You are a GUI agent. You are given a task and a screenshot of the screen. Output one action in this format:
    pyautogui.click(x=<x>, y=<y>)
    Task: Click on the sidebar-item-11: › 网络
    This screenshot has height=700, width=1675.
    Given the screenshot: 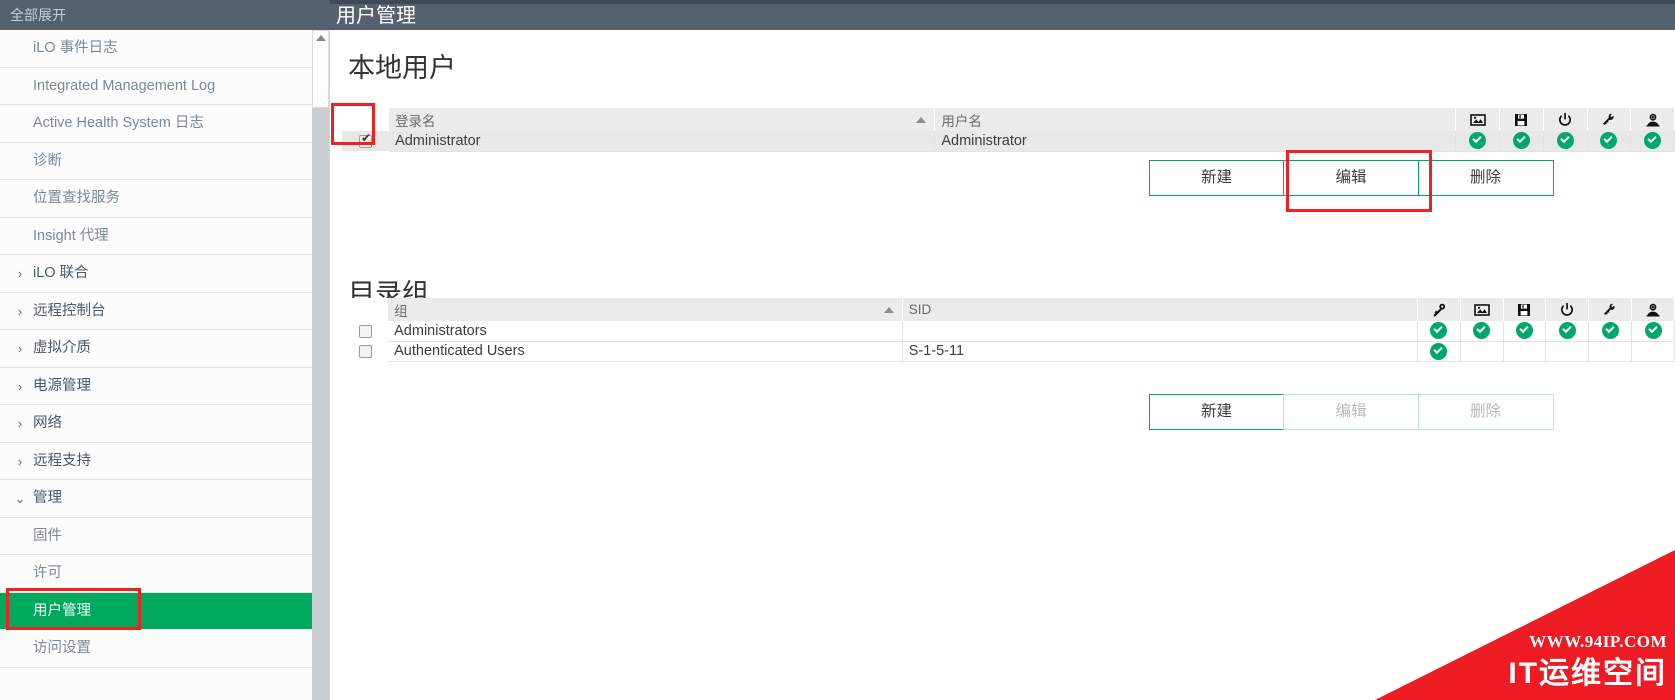 What is the action you would take?
    pyautogui.click(x=156, y=424)
    